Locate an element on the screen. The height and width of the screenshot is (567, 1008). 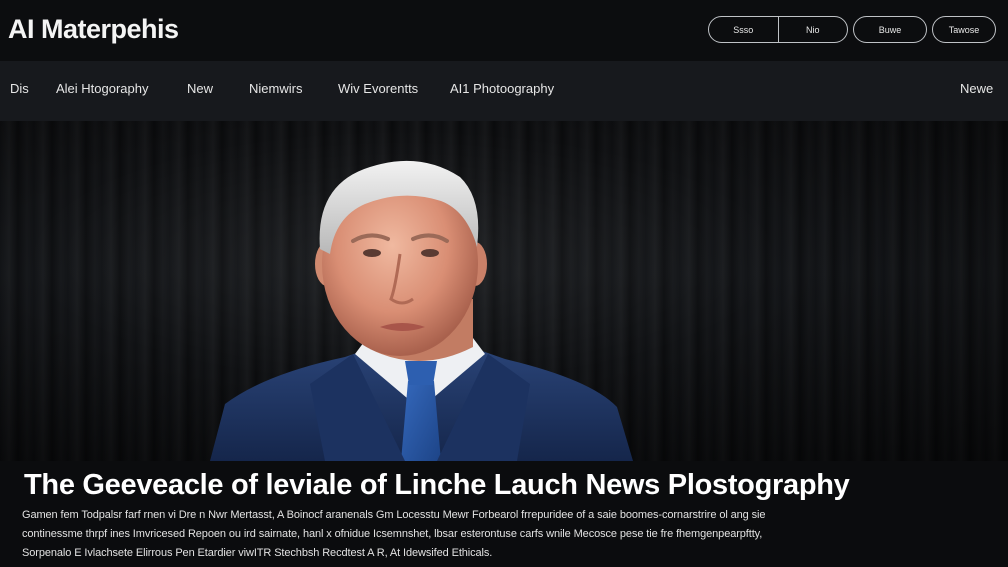
nav-item-2: Alei Htogoraphy is located at coordinates (102, 88).